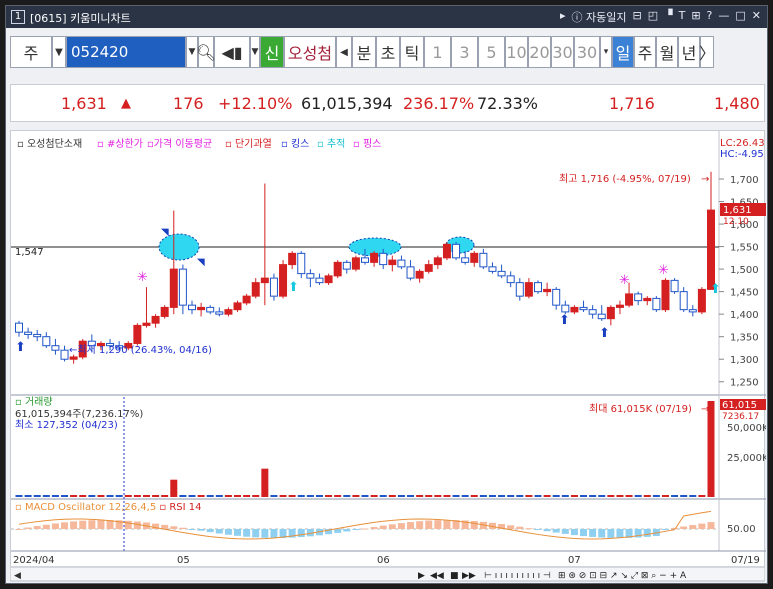 The width and height of the screenshot is (773, 589). I want to click on market-dropdown-icon: ▼, so click(59, 52).